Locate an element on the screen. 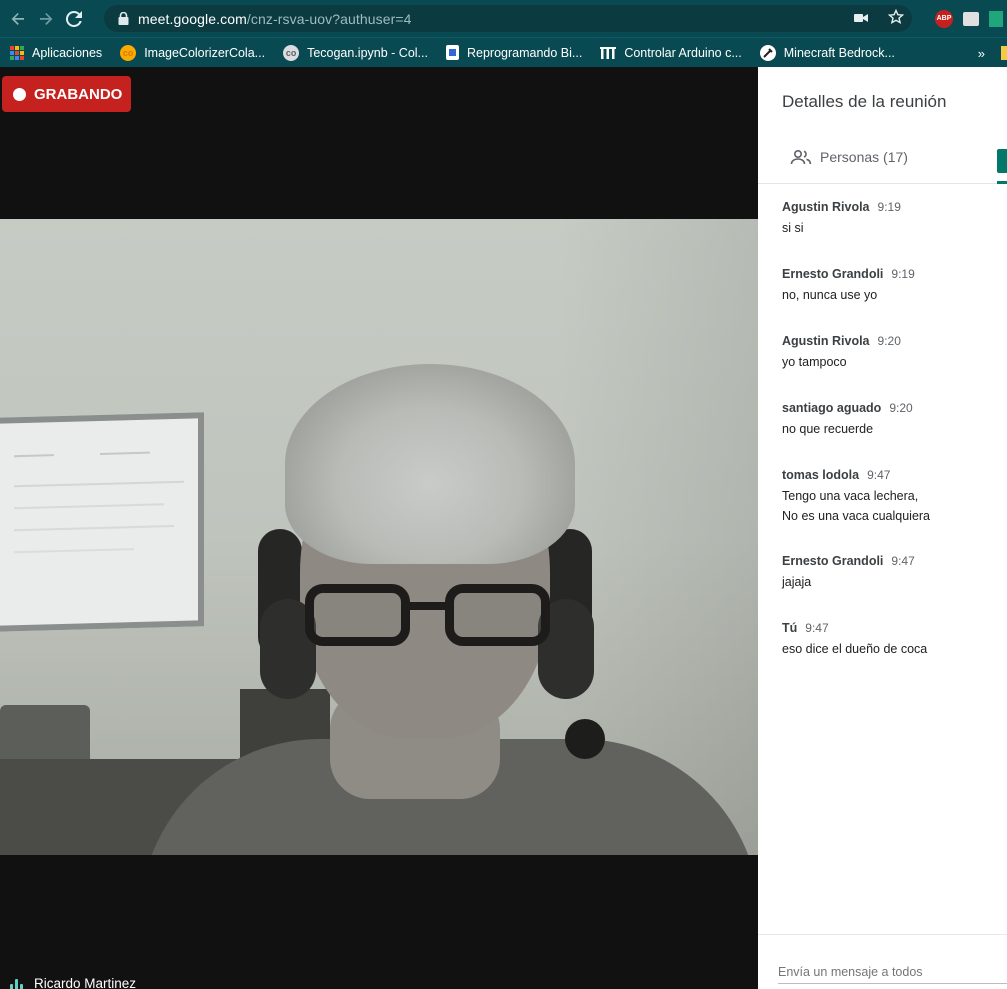 The height and width of the screenshot is (989, 1007). arrow-left-icon is located at coordinates (17, 18).